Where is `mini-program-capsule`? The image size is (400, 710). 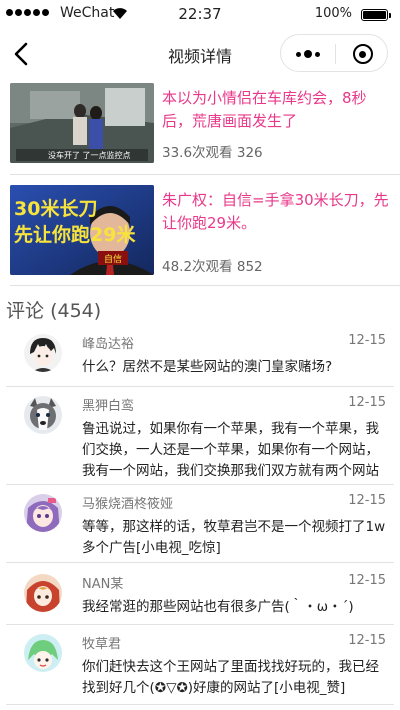 mini-program-capsule is located at coordinates (334, 53).